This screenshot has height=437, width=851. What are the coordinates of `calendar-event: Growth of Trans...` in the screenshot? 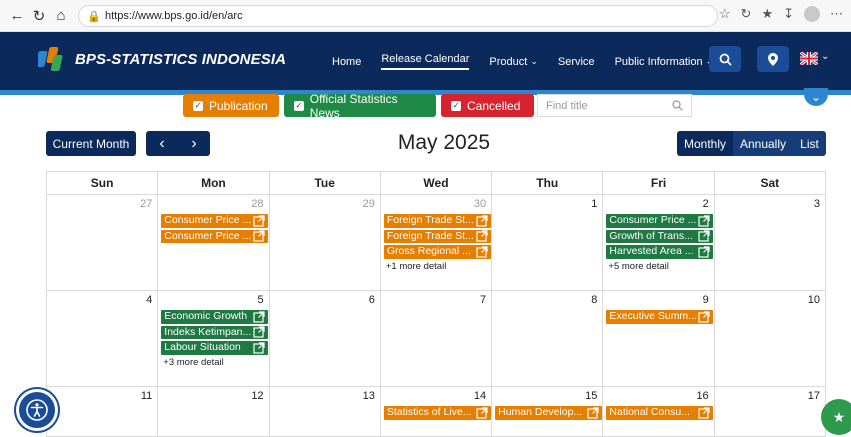 It's located at (660, 236).